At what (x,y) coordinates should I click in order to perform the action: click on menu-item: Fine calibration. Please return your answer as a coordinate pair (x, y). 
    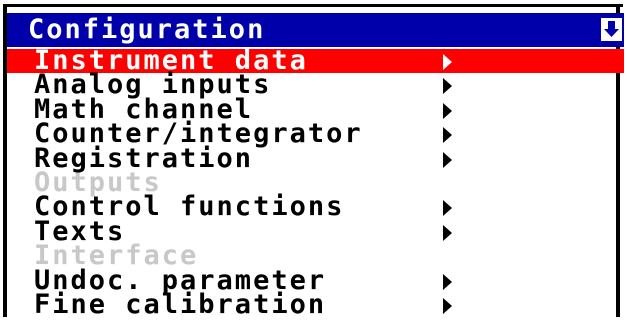
    Looking at the image, I should click on (315, 304).